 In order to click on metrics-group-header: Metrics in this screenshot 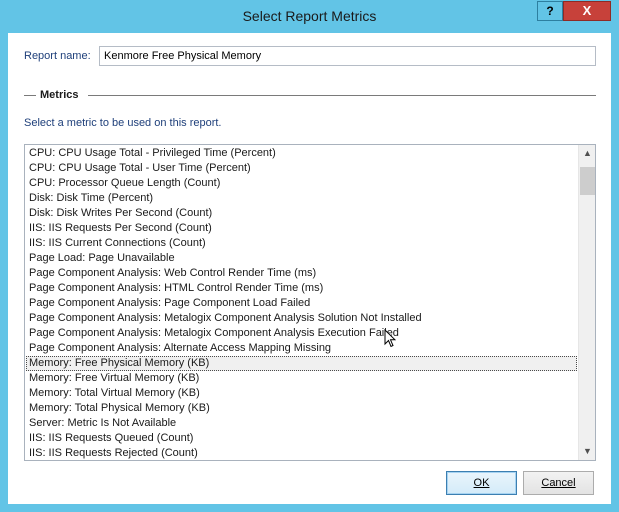, I will do `click(310, 96)`.